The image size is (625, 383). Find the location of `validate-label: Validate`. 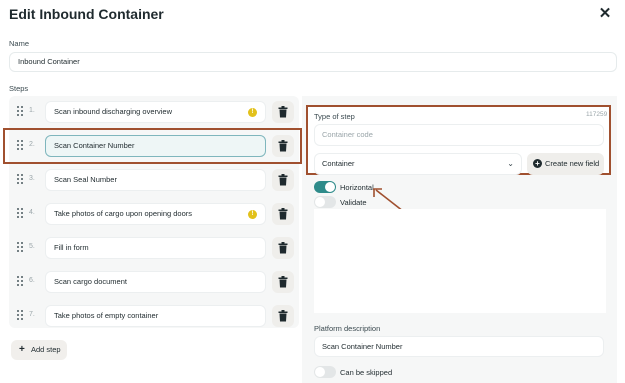

validate-label: Validate is located at coordinates (353, 202).